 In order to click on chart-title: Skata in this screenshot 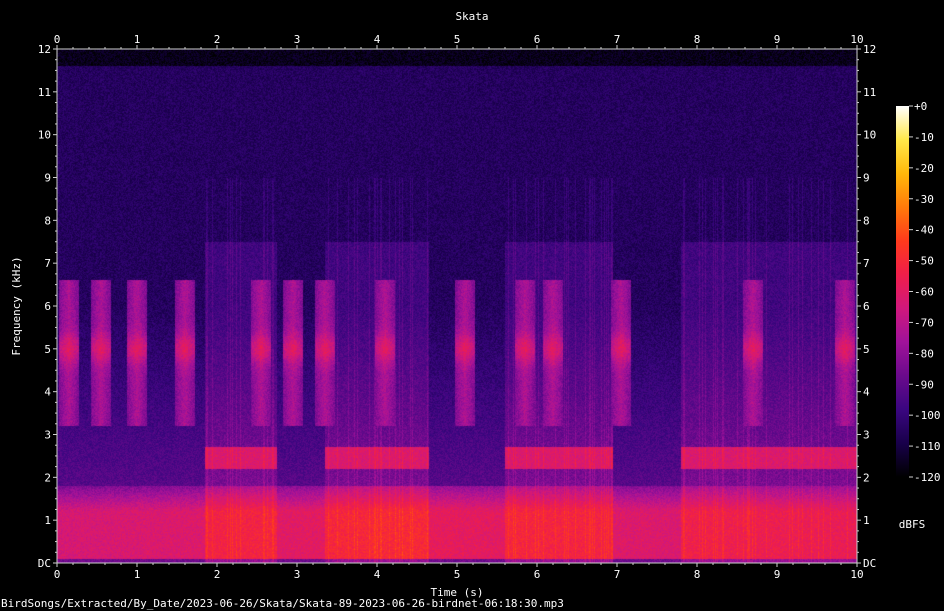, I will do `click(471, 16)`.